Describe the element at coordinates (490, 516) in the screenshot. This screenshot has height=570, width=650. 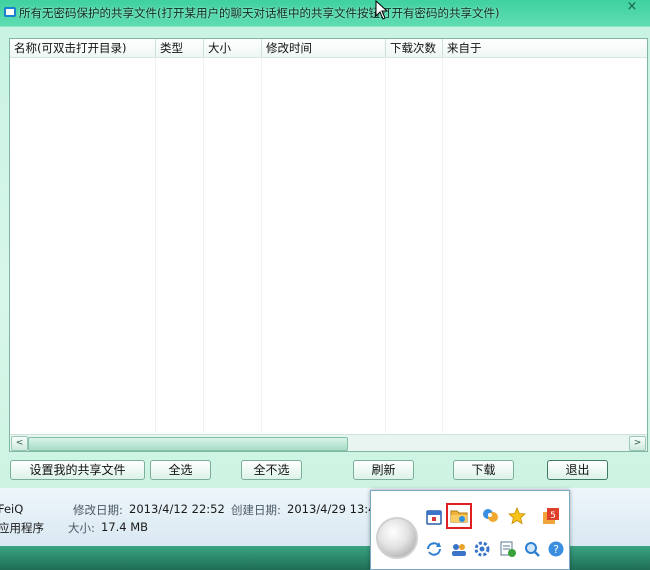
I see `user-group-icon` at that location.